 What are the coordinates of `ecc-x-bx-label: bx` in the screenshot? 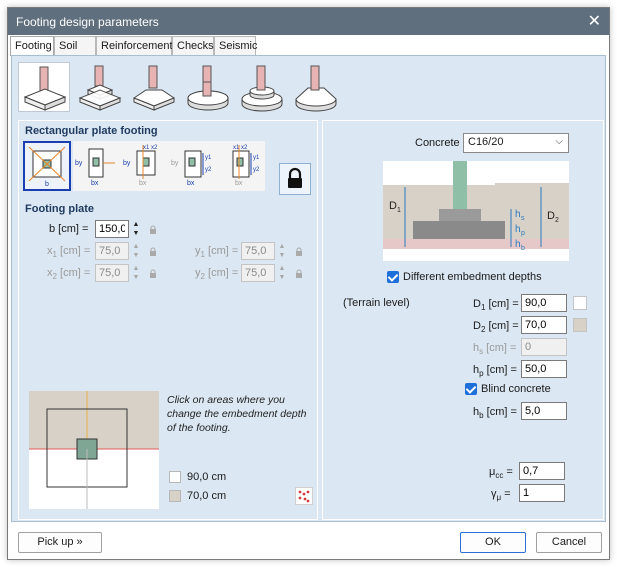 It's located at (143, 183).